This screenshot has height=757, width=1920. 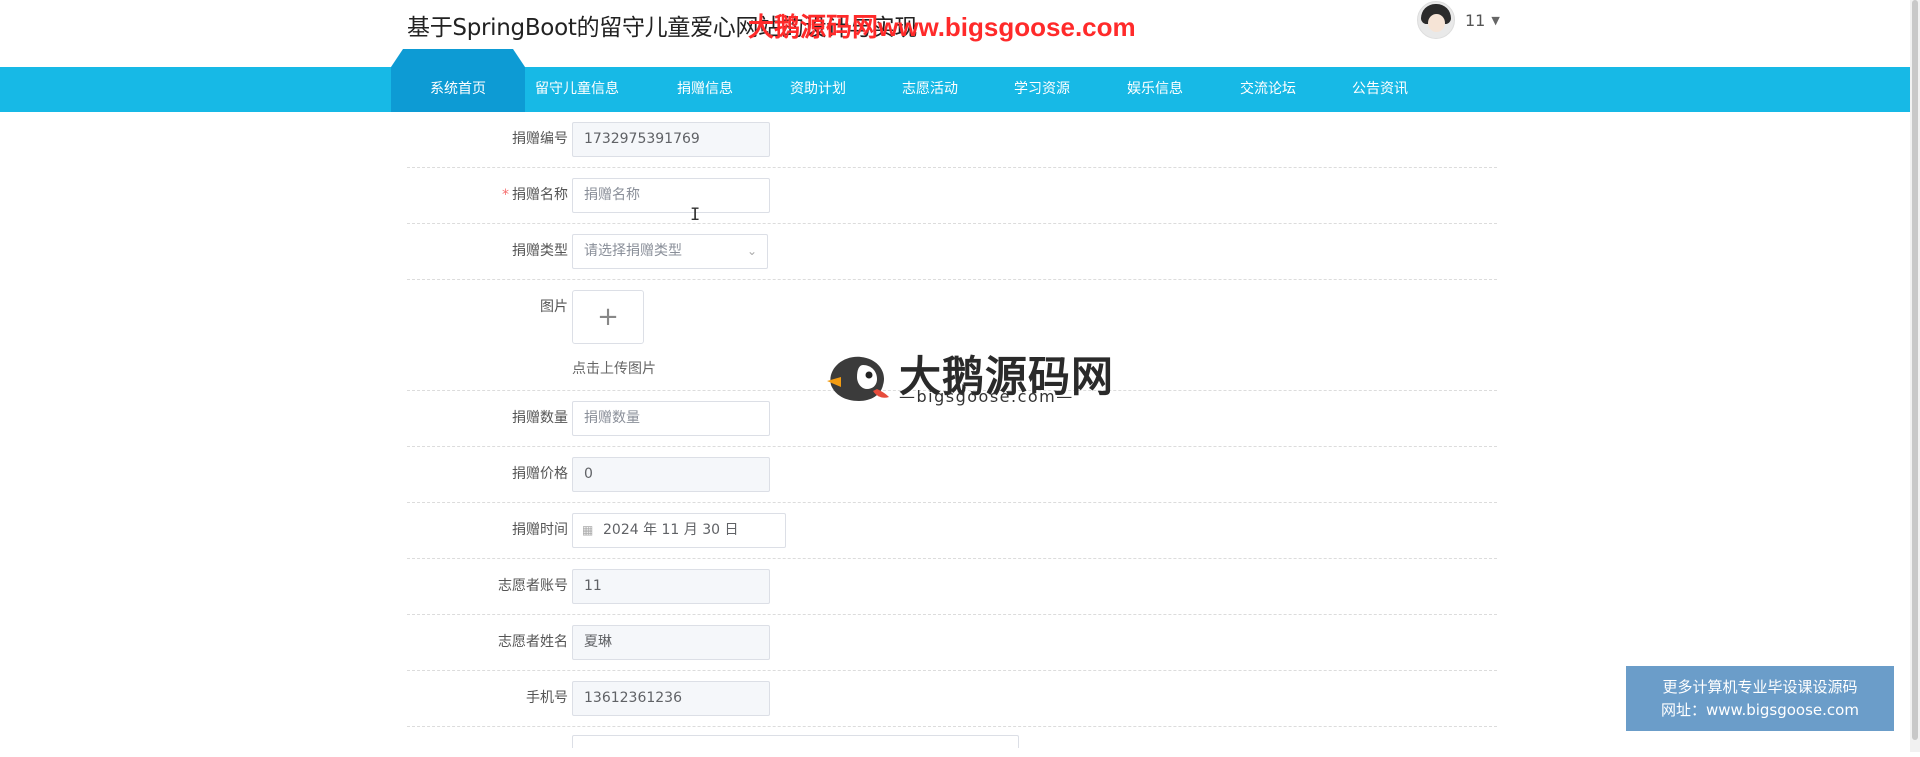 What do you see at coordinates (671, 698) in the screenshot?
I see `phone-field: 13612361236` at bounding box center [671, 698].